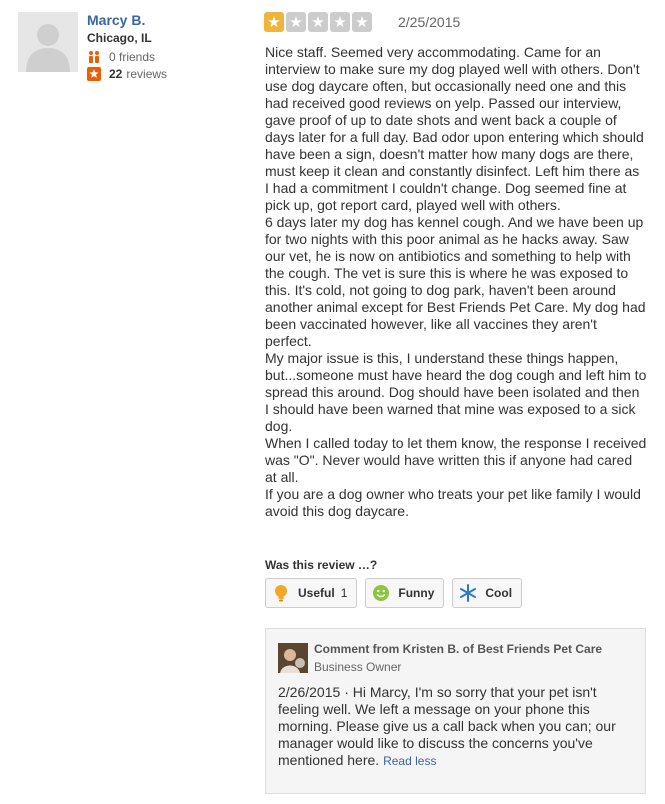  I want to click on default-avatar-icon, so click(48, 42).